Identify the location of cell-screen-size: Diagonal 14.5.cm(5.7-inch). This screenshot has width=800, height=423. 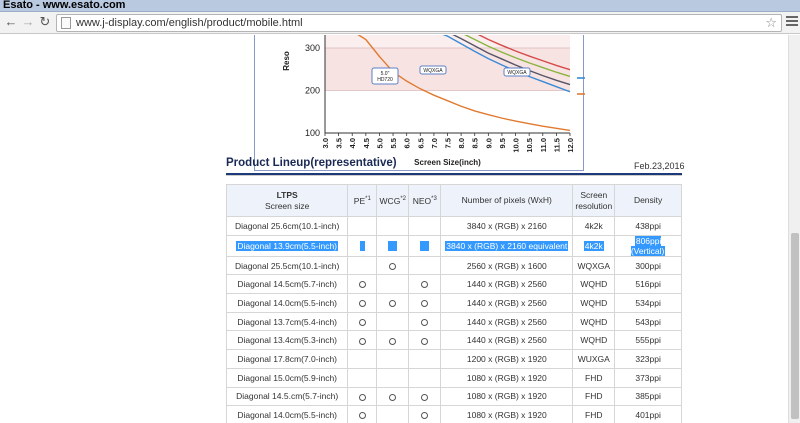
(287, 396).